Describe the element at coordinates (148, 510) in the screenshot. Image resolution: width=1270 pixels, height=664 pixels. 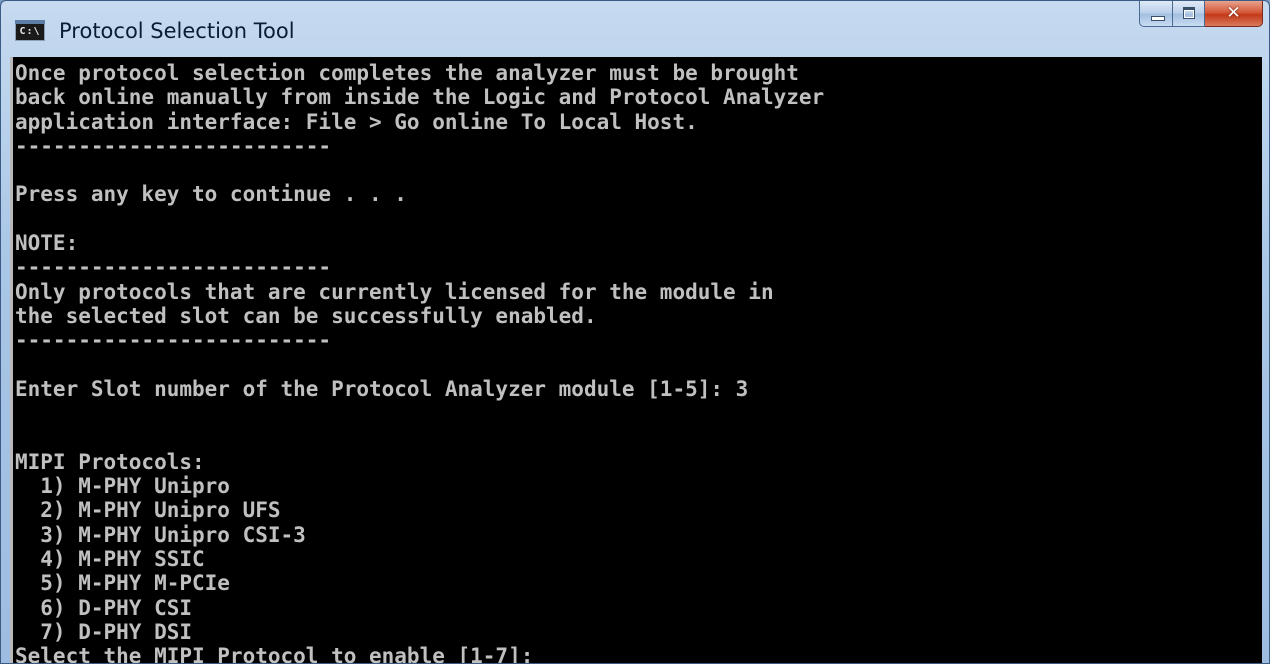
I see `protocol-option: 2) M-PHY Unipro UFS` at that location.